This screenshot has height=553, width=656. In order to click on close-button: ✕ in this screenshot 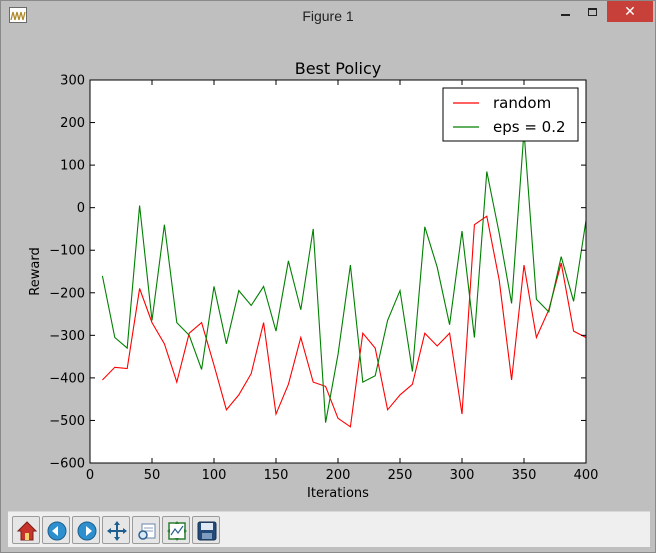, I will do `click(630, 11)`.